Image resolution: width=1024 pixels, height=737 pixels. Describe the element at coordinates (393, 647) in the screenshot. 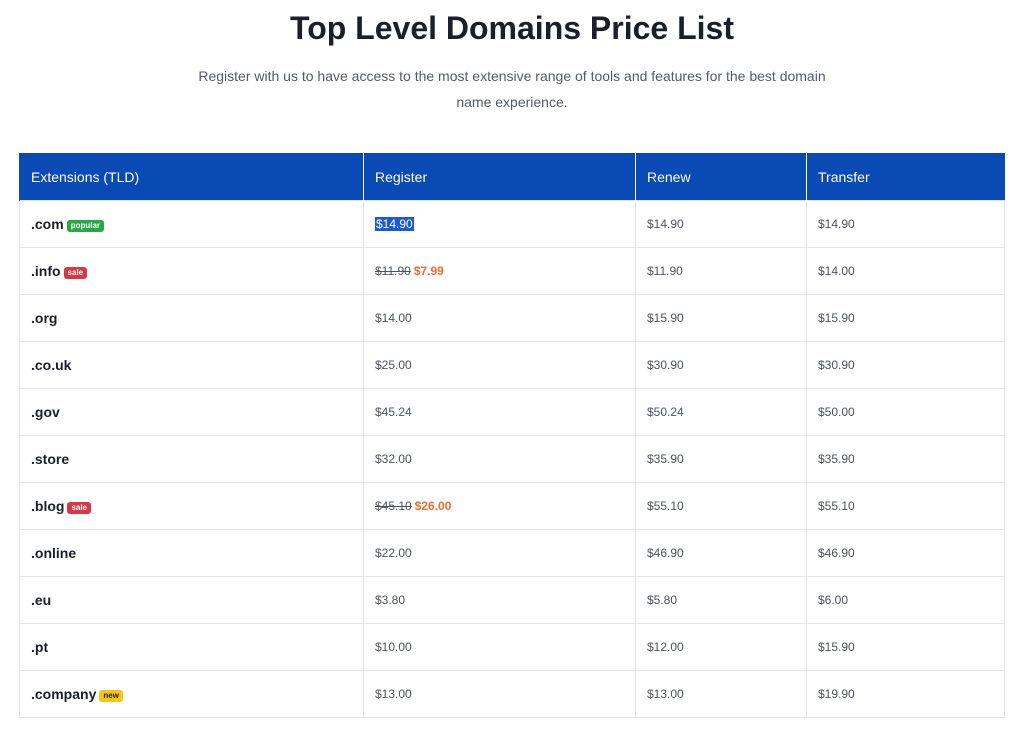

I see `register-price: $10.00` at that location.